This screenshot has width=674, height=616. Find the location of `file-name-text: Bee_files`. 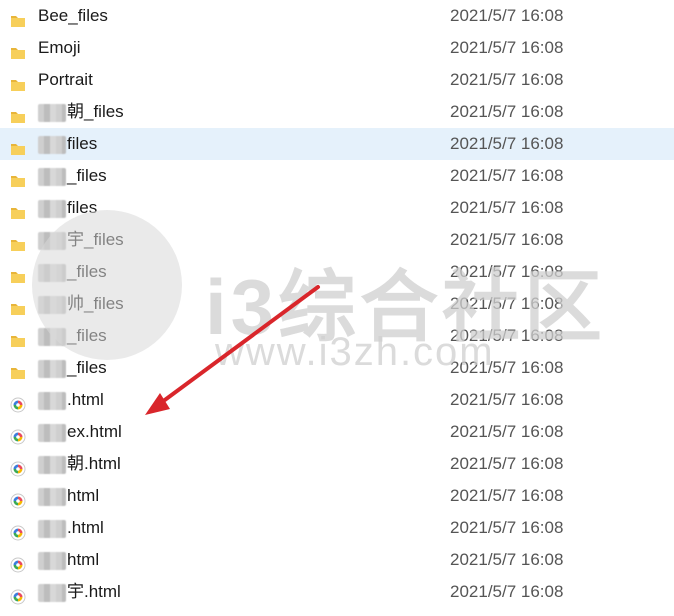

file-name-text: Bee_files is located at coordinates (73, 15).